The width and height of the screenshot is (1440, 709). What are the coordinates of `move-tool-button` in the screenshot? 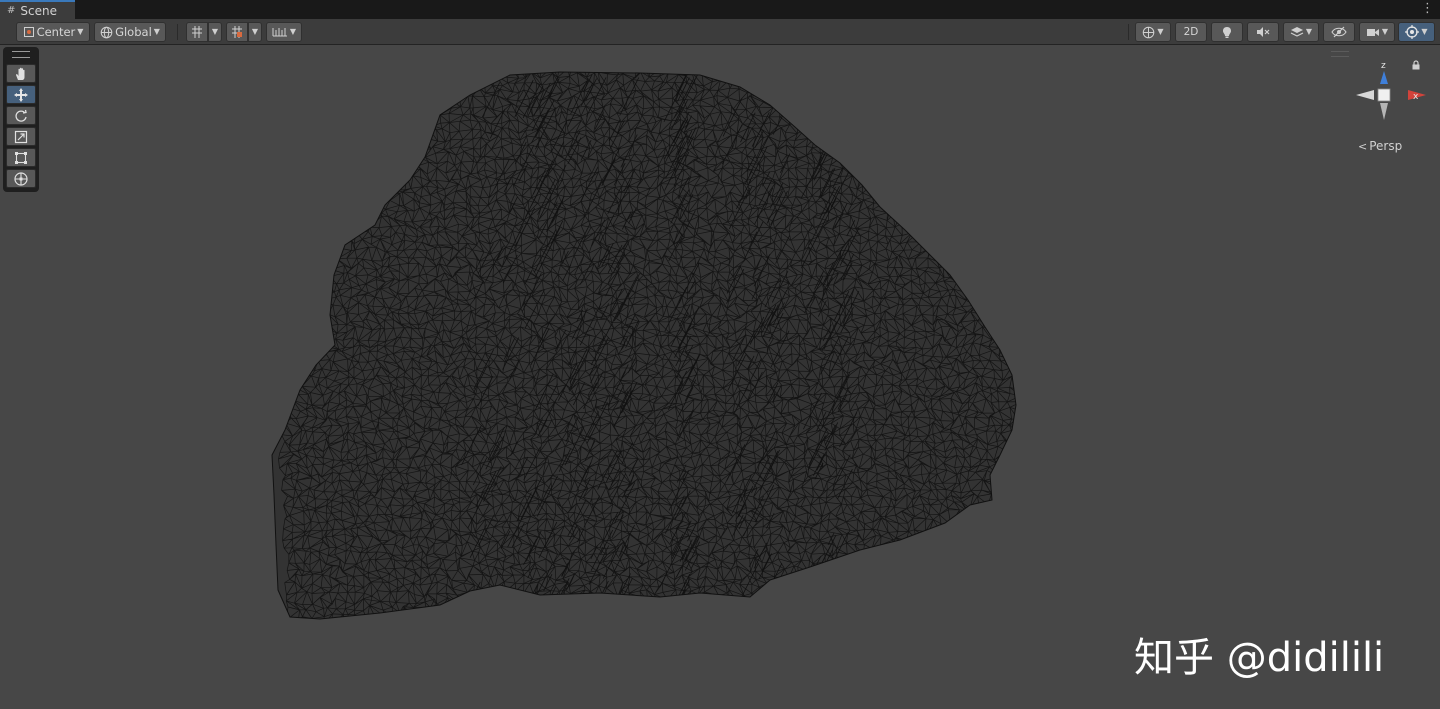 It's located at (21, 94).